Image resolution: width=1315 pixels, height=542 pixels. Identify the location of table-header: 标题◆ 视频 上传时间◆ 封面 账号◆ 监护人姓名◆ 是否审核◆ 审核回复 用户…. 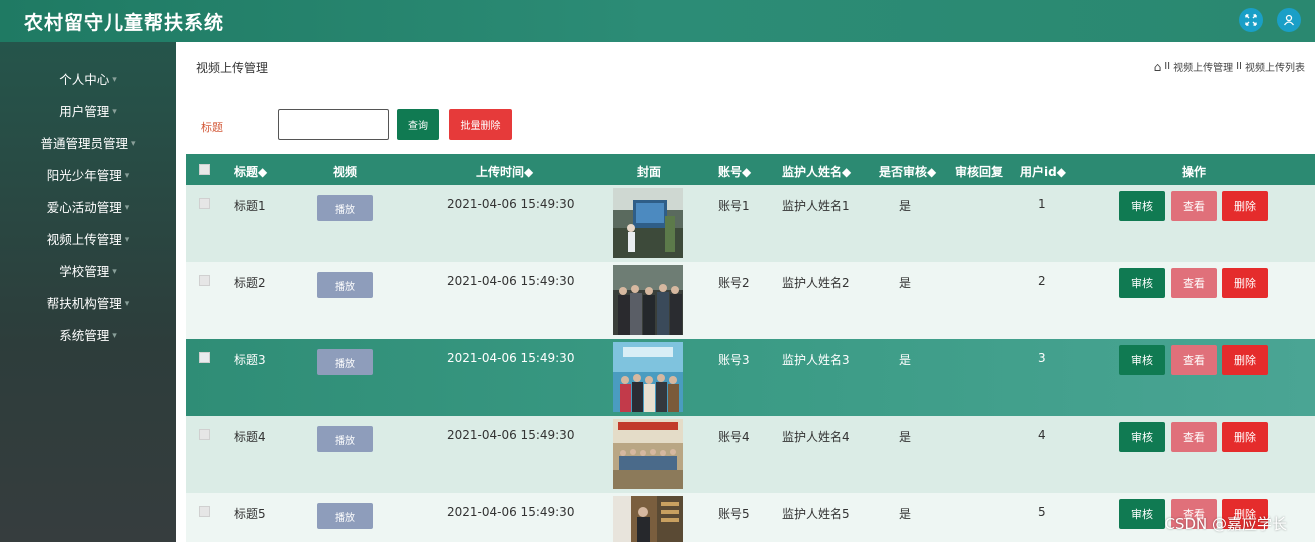
(750, 169).